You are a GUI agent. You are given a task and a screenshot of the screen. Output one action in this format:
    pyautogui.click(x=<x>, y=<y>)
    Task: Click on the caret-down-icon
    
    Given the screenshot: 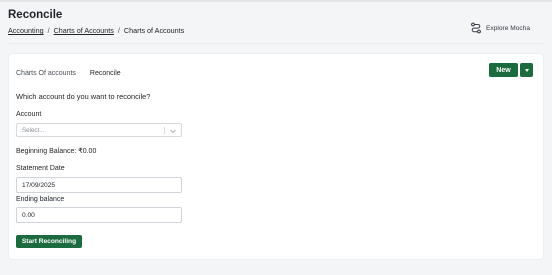 What is the action you would take?
    pyautogui.click(x=526, y=70)
    